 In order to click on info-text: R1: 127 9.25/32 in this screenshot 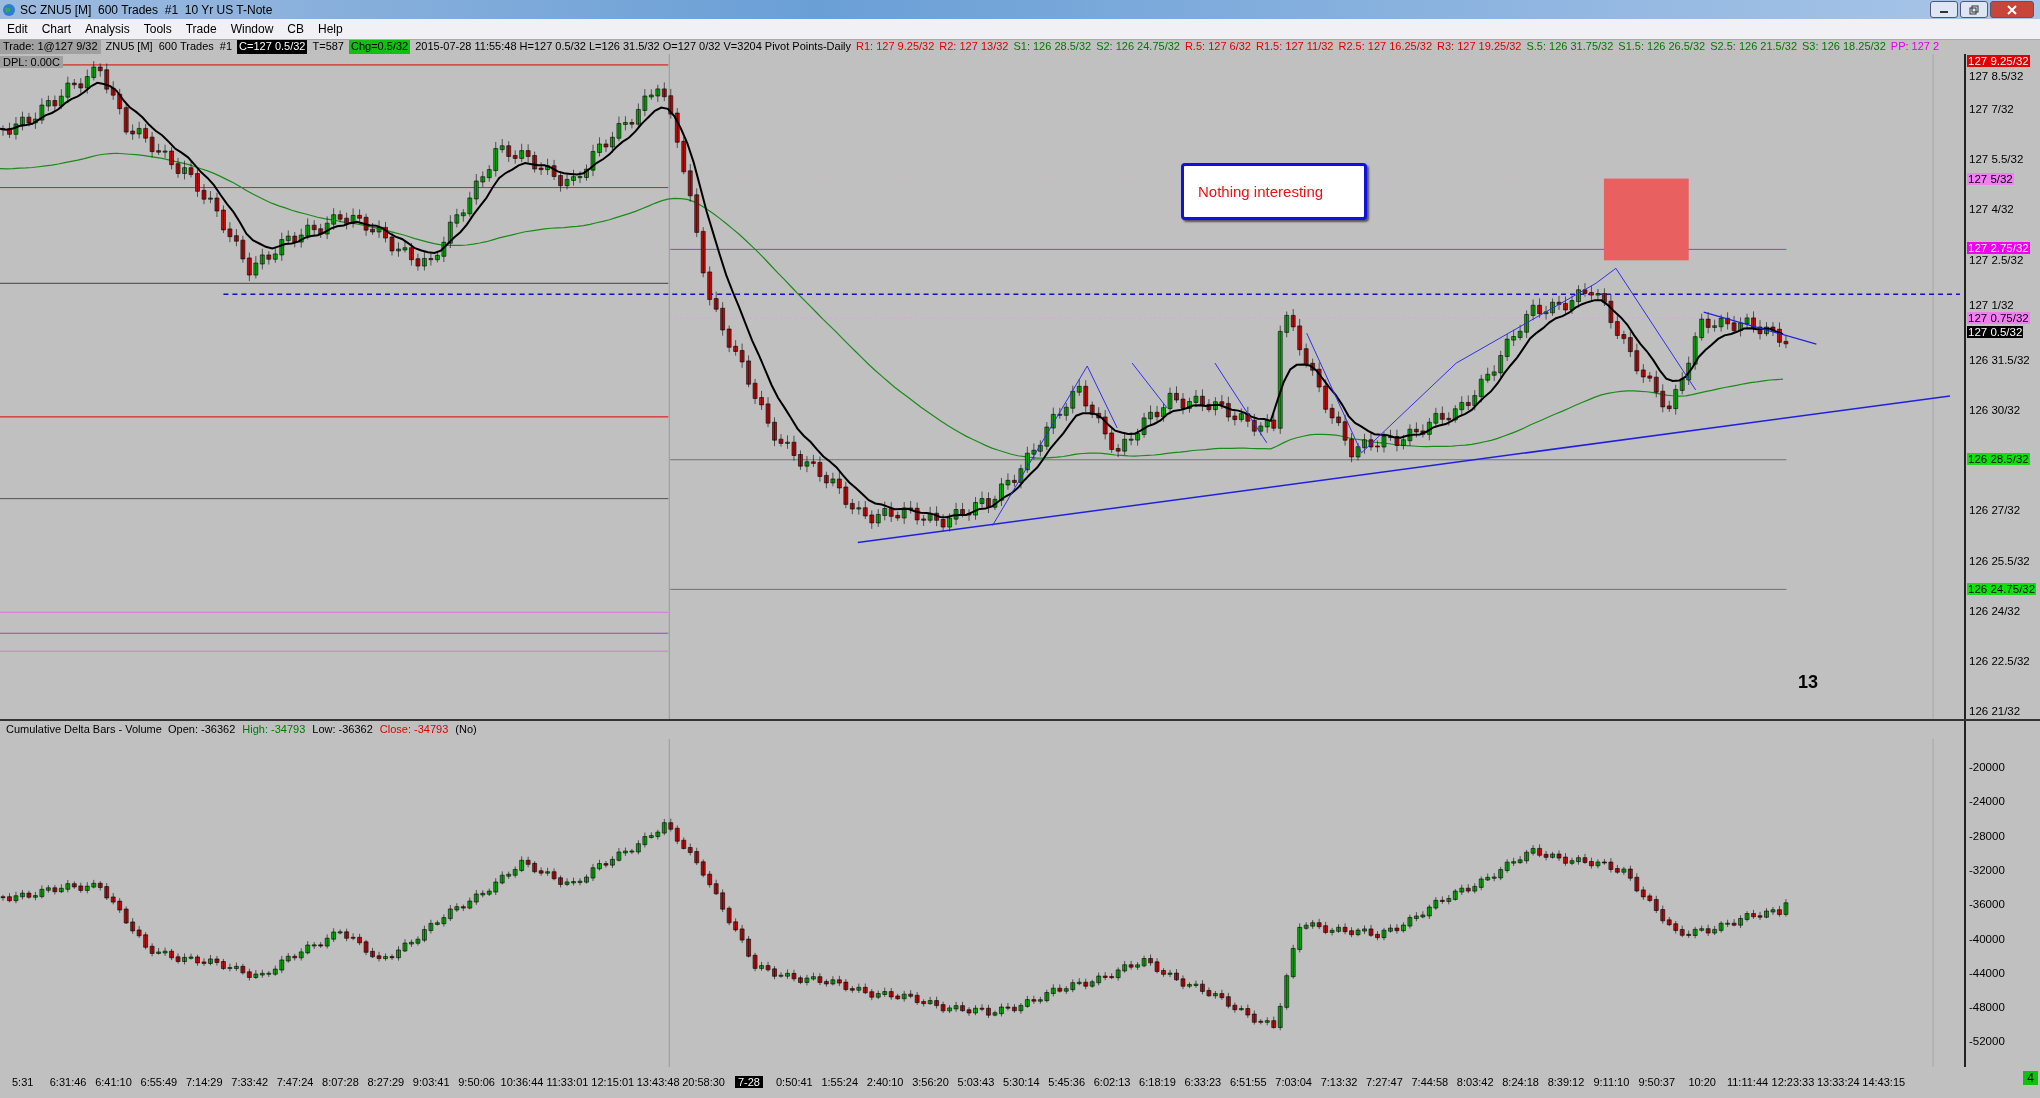, I will do `click(895, 47)`.